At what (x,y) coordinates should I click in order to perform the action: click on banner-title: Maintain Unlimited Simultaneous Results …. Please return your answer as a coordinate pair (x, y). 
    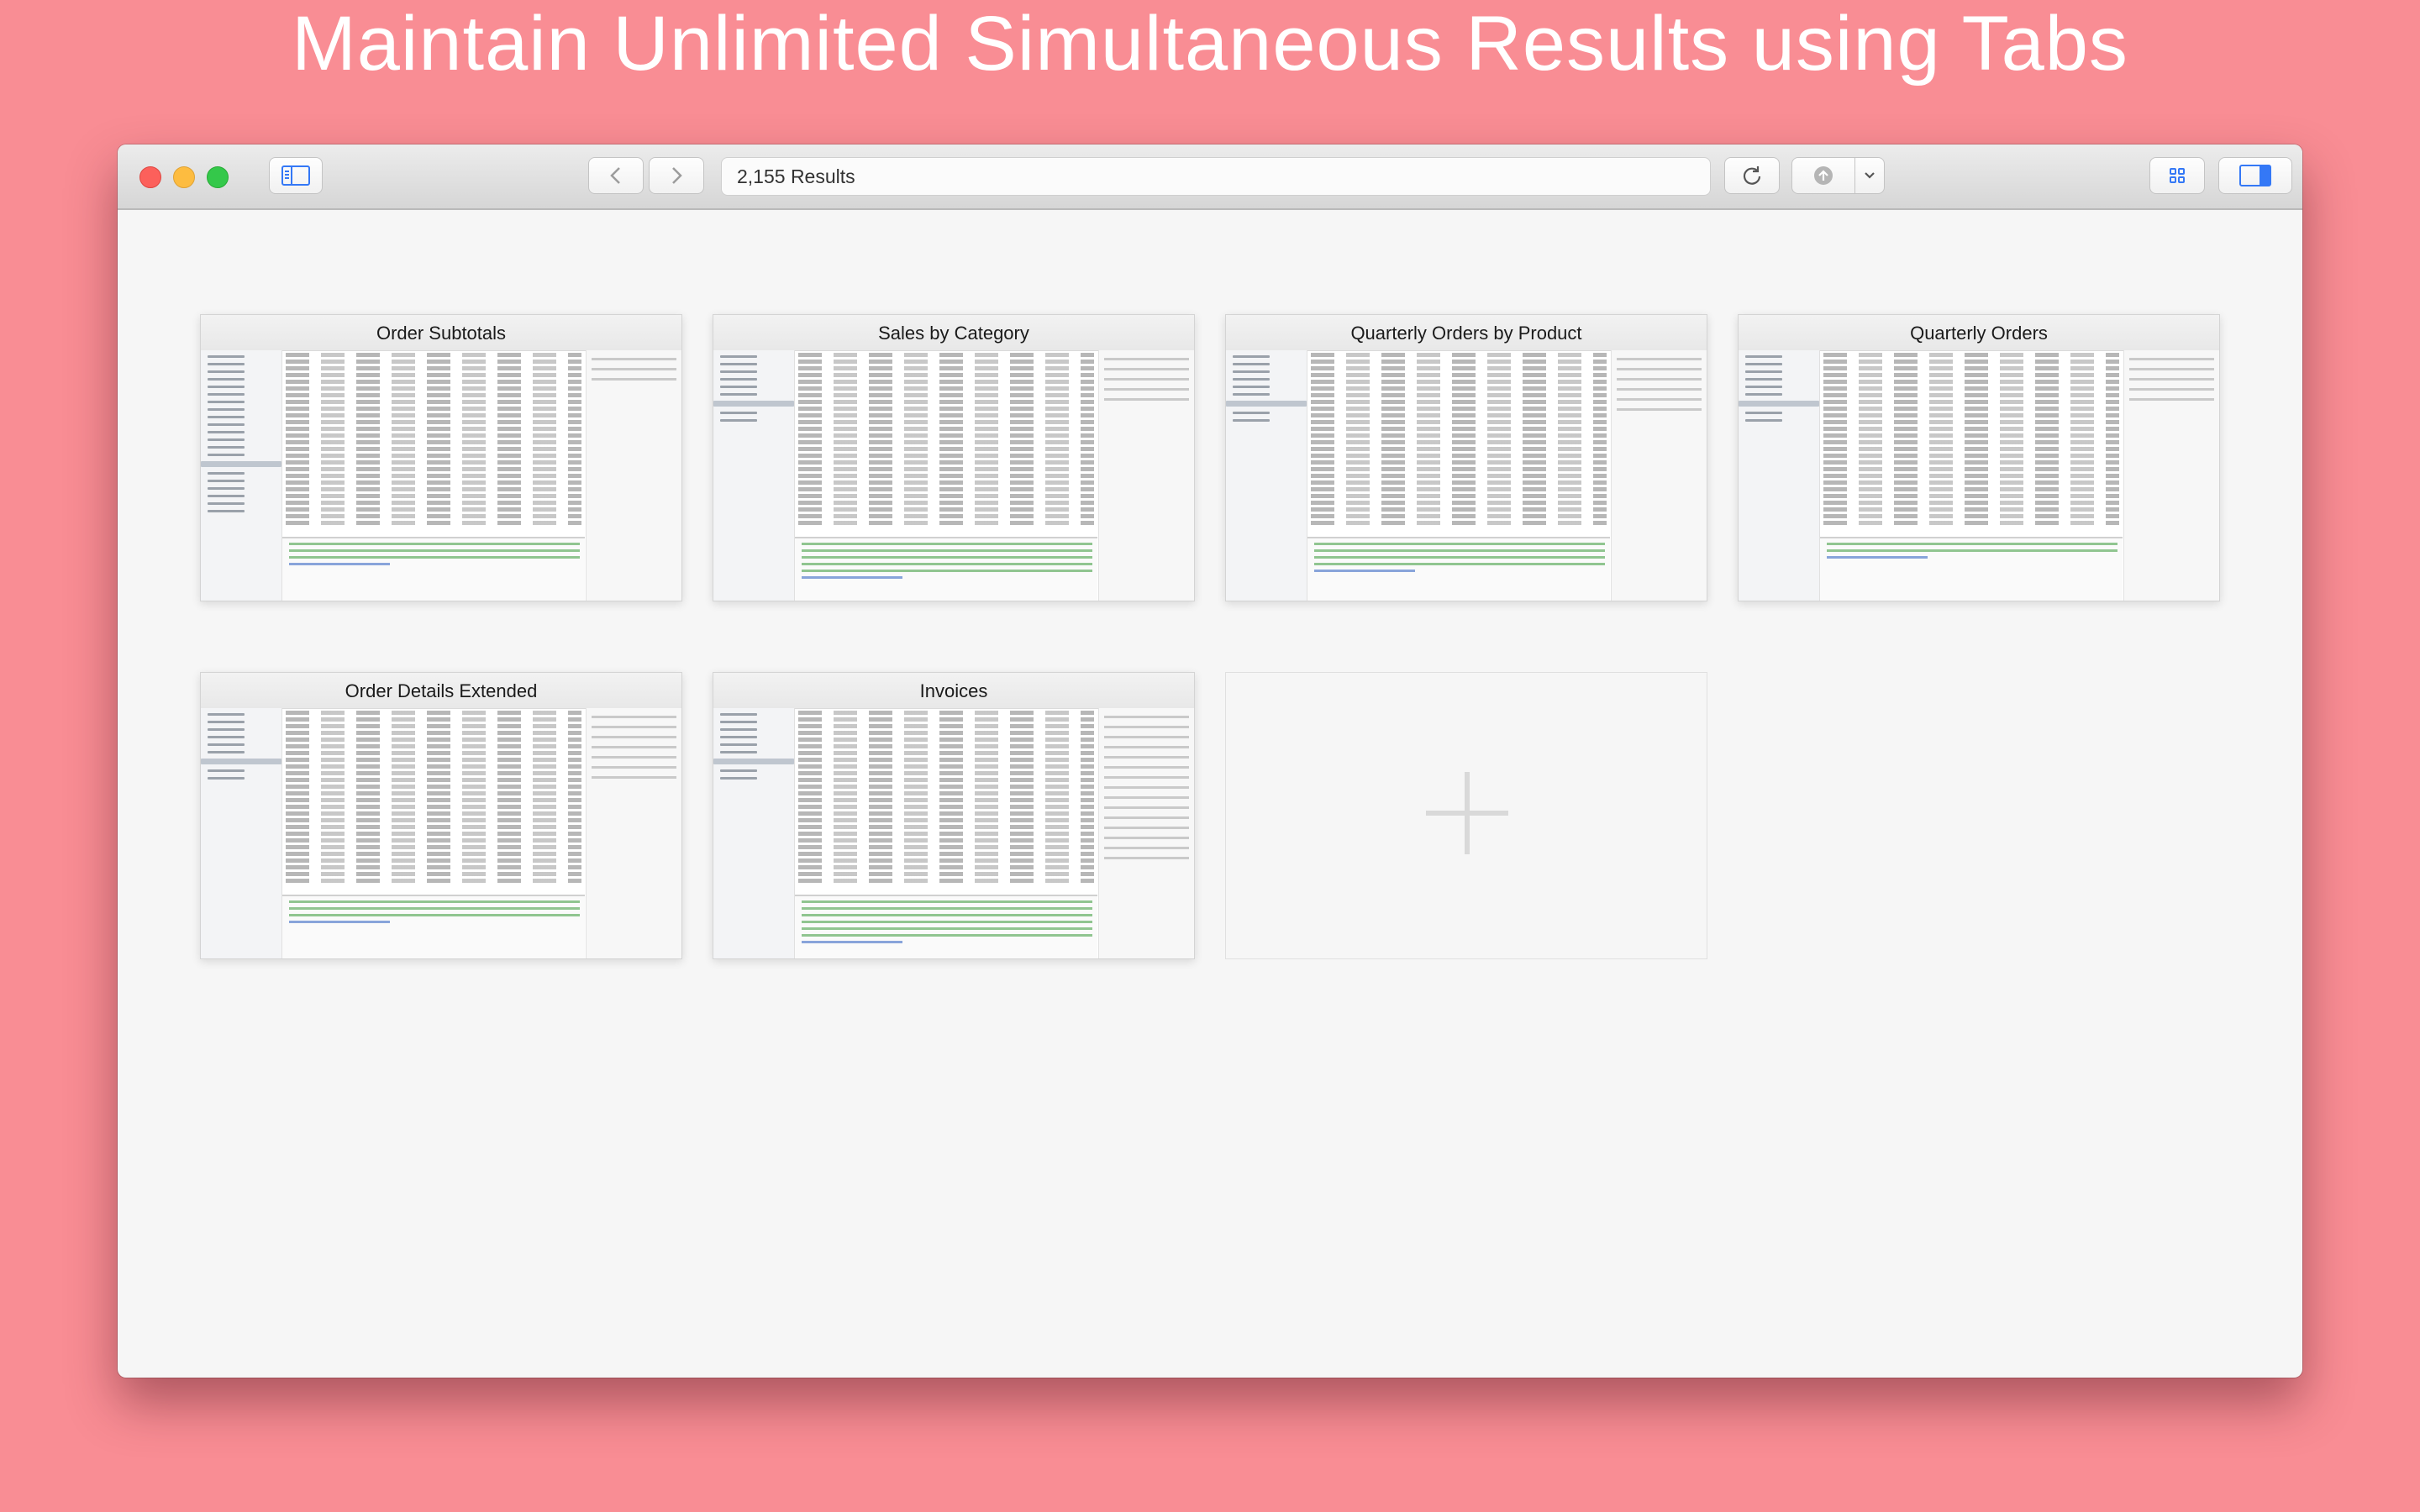
    Looking at the image, I should click on (1210, 44).